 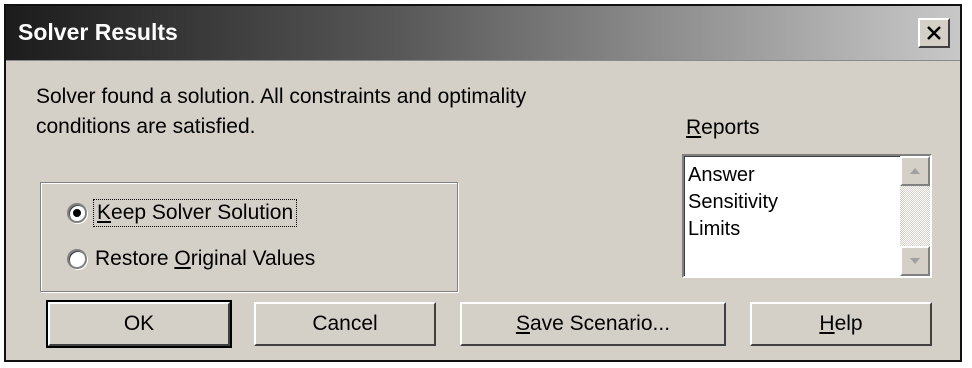 I want to click on arrow-up-icon, so click(x=915, y=171).